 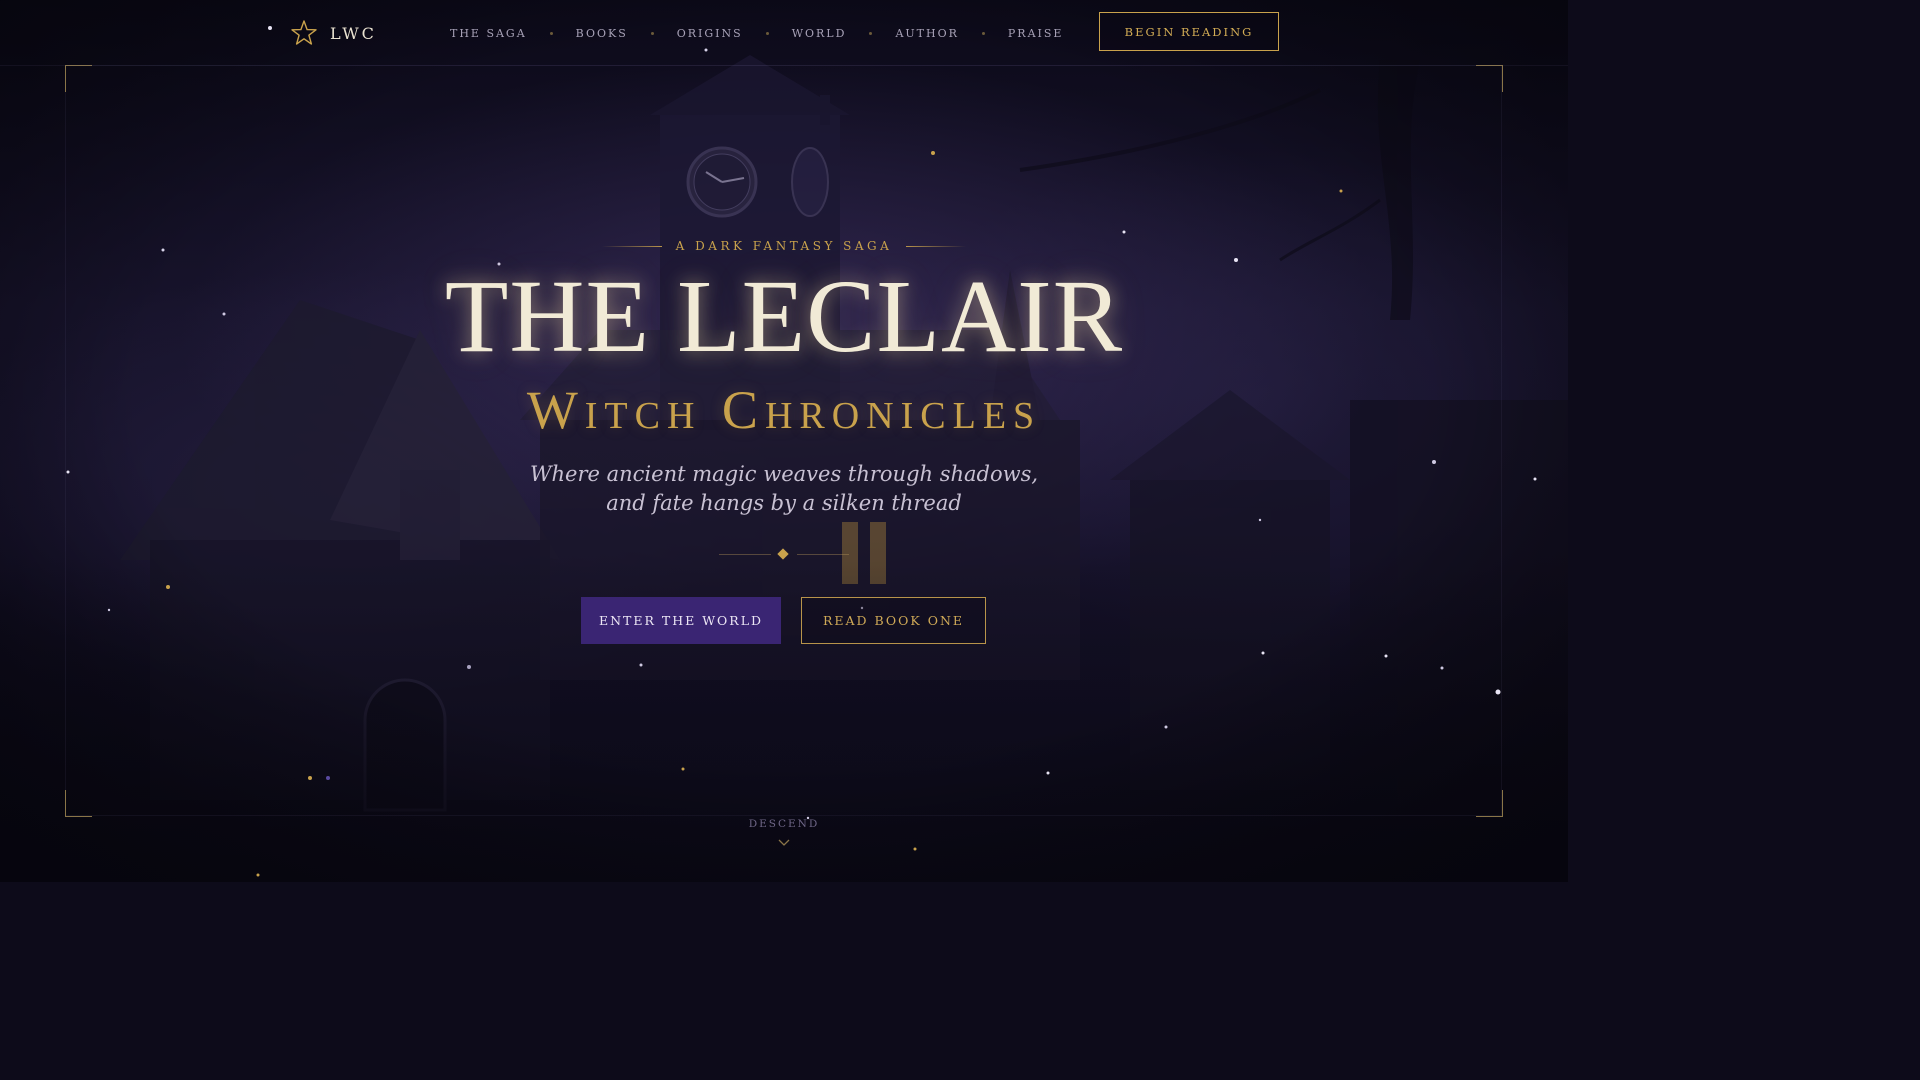 What do you see at coordinates (936, 246) in the screenshot?
I see `eyebrow-line-right` at bounding box center [936, 246].